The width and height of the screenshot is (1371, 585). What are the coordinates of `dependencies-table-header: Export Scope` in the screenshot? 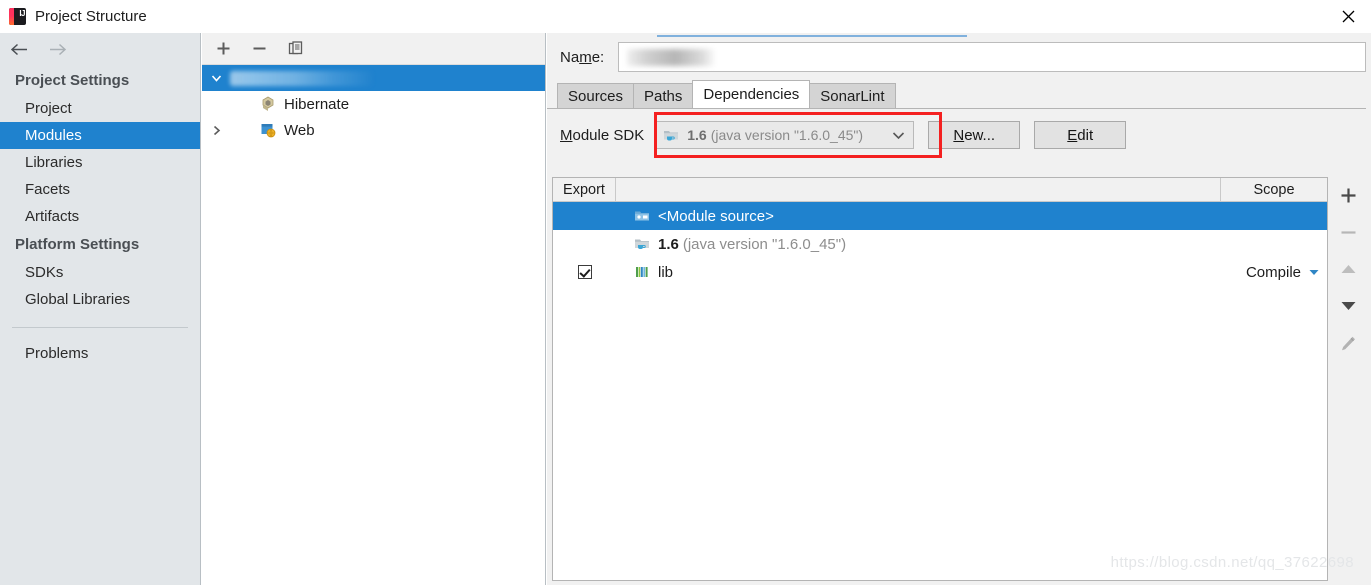 It's located at (940, 190).